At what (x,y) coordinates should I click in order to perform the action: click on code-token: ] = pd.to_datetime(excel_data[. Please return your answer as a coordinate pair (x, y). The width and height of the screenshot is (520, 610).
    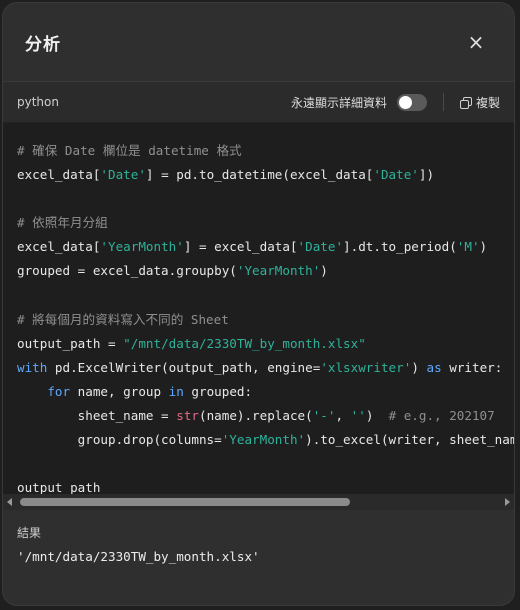
    Looking at the image, I should click on (259, 175).